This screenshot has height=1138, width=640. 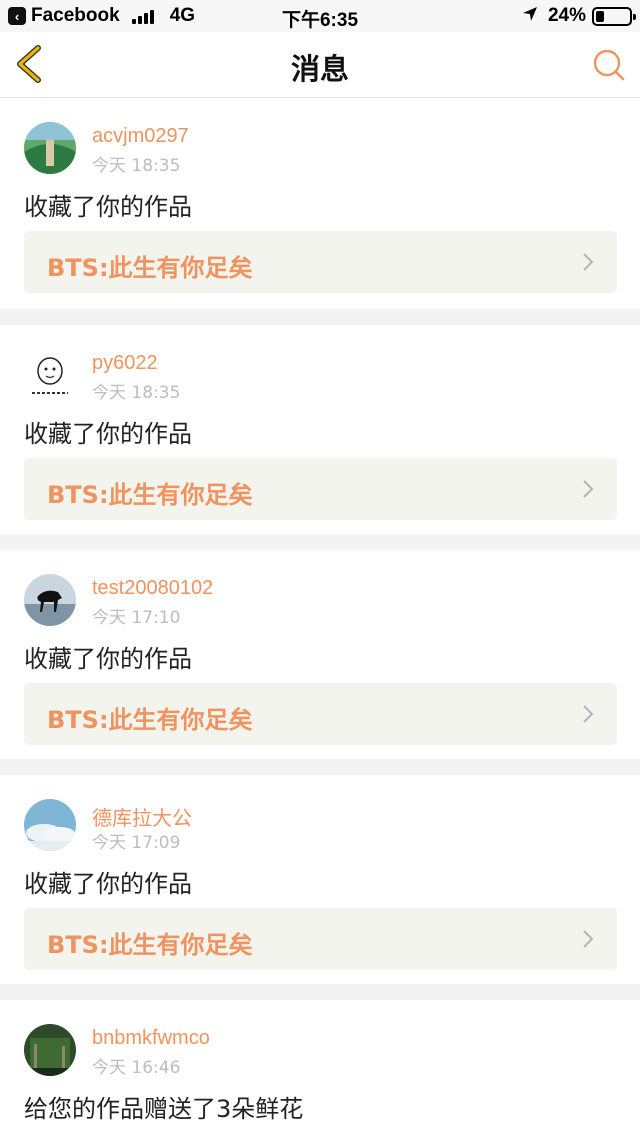 I want to click on page-title: 消息, so click(x=319, y=69).